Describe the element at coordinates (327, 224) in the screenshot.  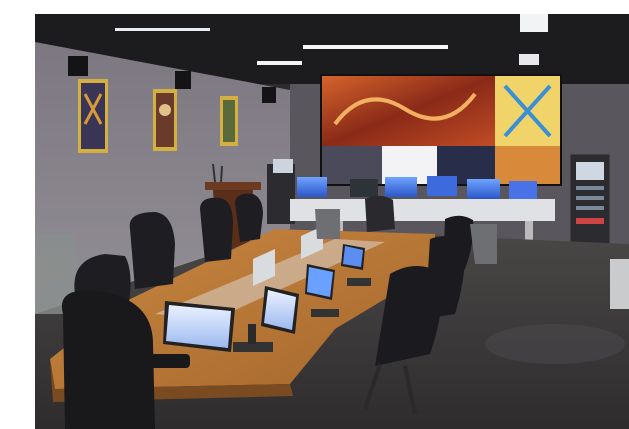
I see `operator-chair` at that location.